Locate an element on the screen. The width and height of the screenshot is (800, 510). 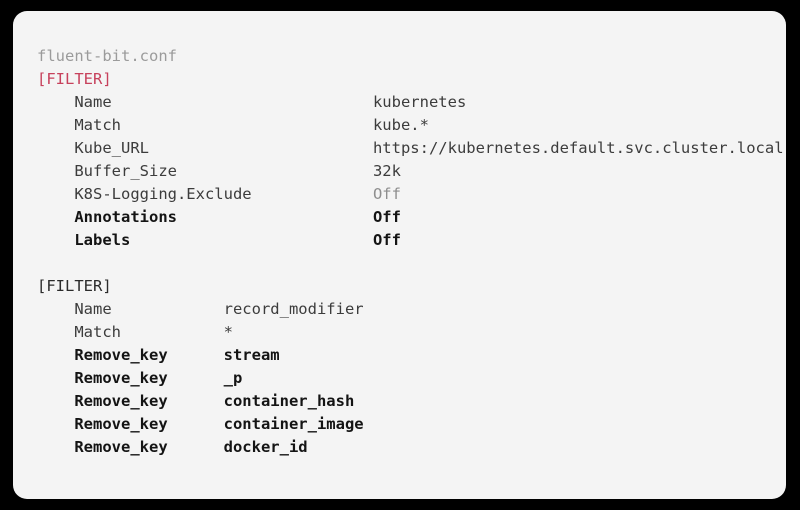
config-value-1-2: stream is located at coordinates (251, 355).